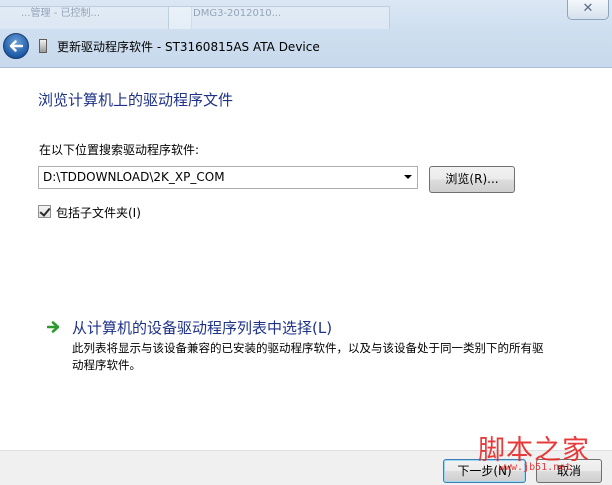  Describe the element at coordinates (136, 100) in the screenshot. I see `page-heading: 浏览计算机上的驱动程序文件` at that location.